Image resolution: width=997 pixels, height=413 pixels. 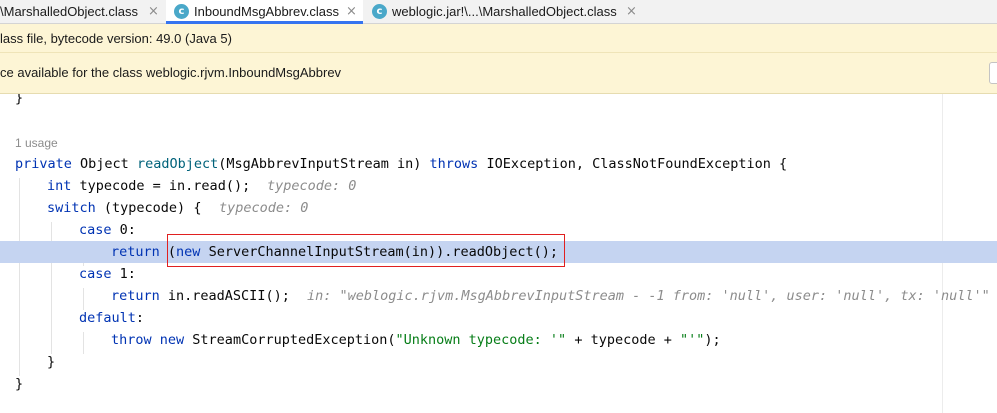 I want to click on statement: switch (typecode) {, so click(x=124, y=208).